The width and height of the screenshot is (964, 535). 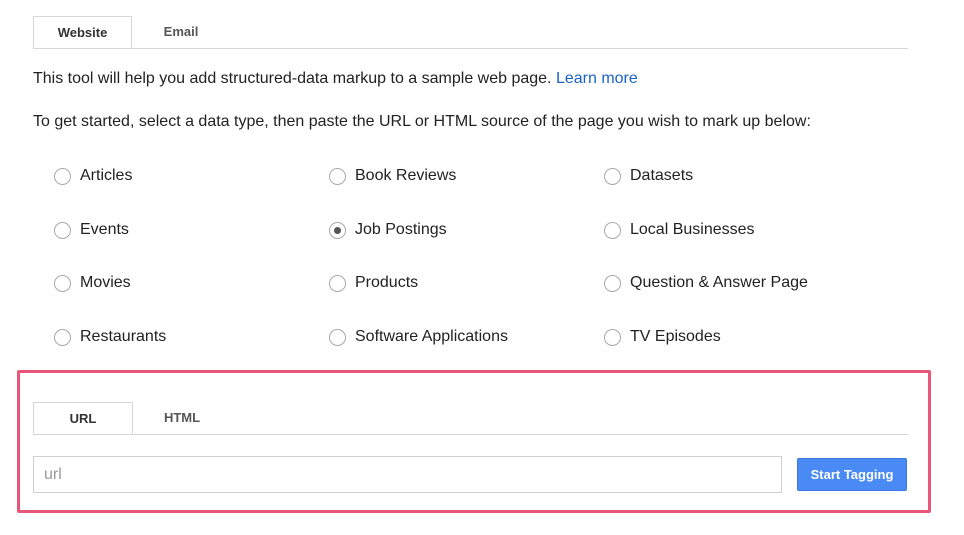 I want to click on radio-option-question-answer-page: Question & Answer Page, so click(x=706, y=283).